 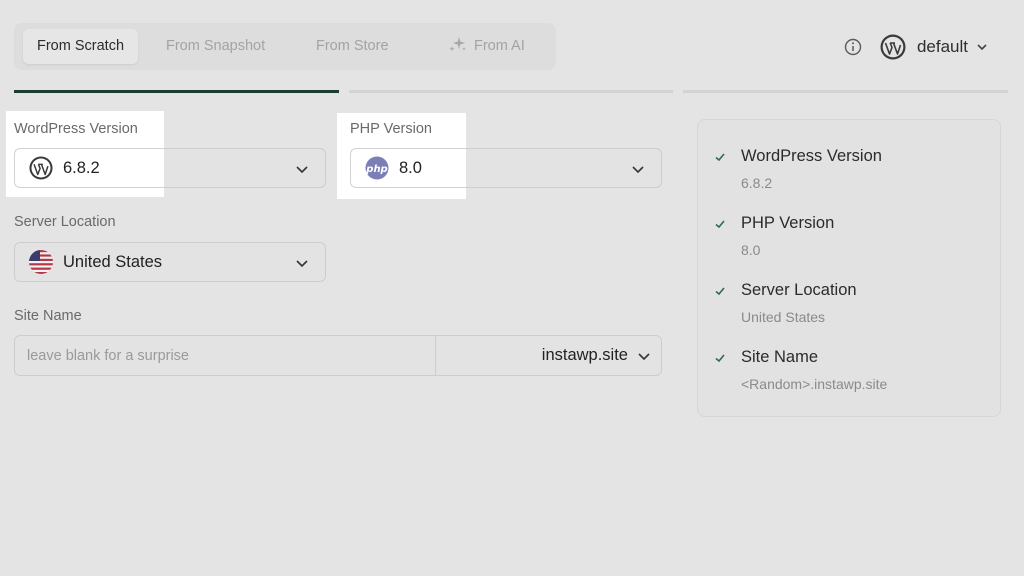 What do you see at coordinates (76, 129) in the screenshot?
I see `wordpress-version-label: WordPress Version` at bounding box center [76, 129].